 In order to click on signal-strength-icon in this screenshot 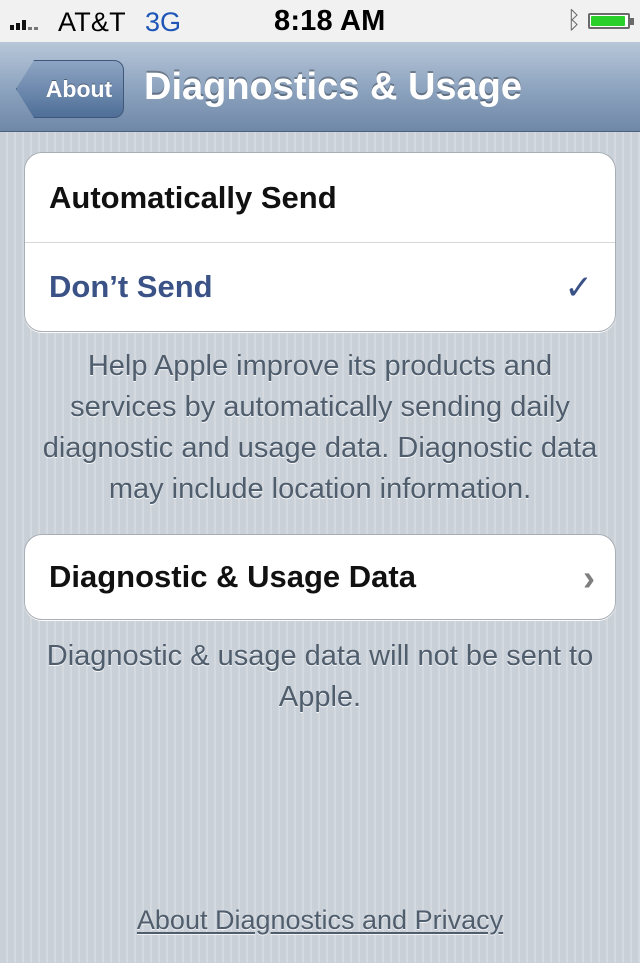, I will do `click(30, 23)`.